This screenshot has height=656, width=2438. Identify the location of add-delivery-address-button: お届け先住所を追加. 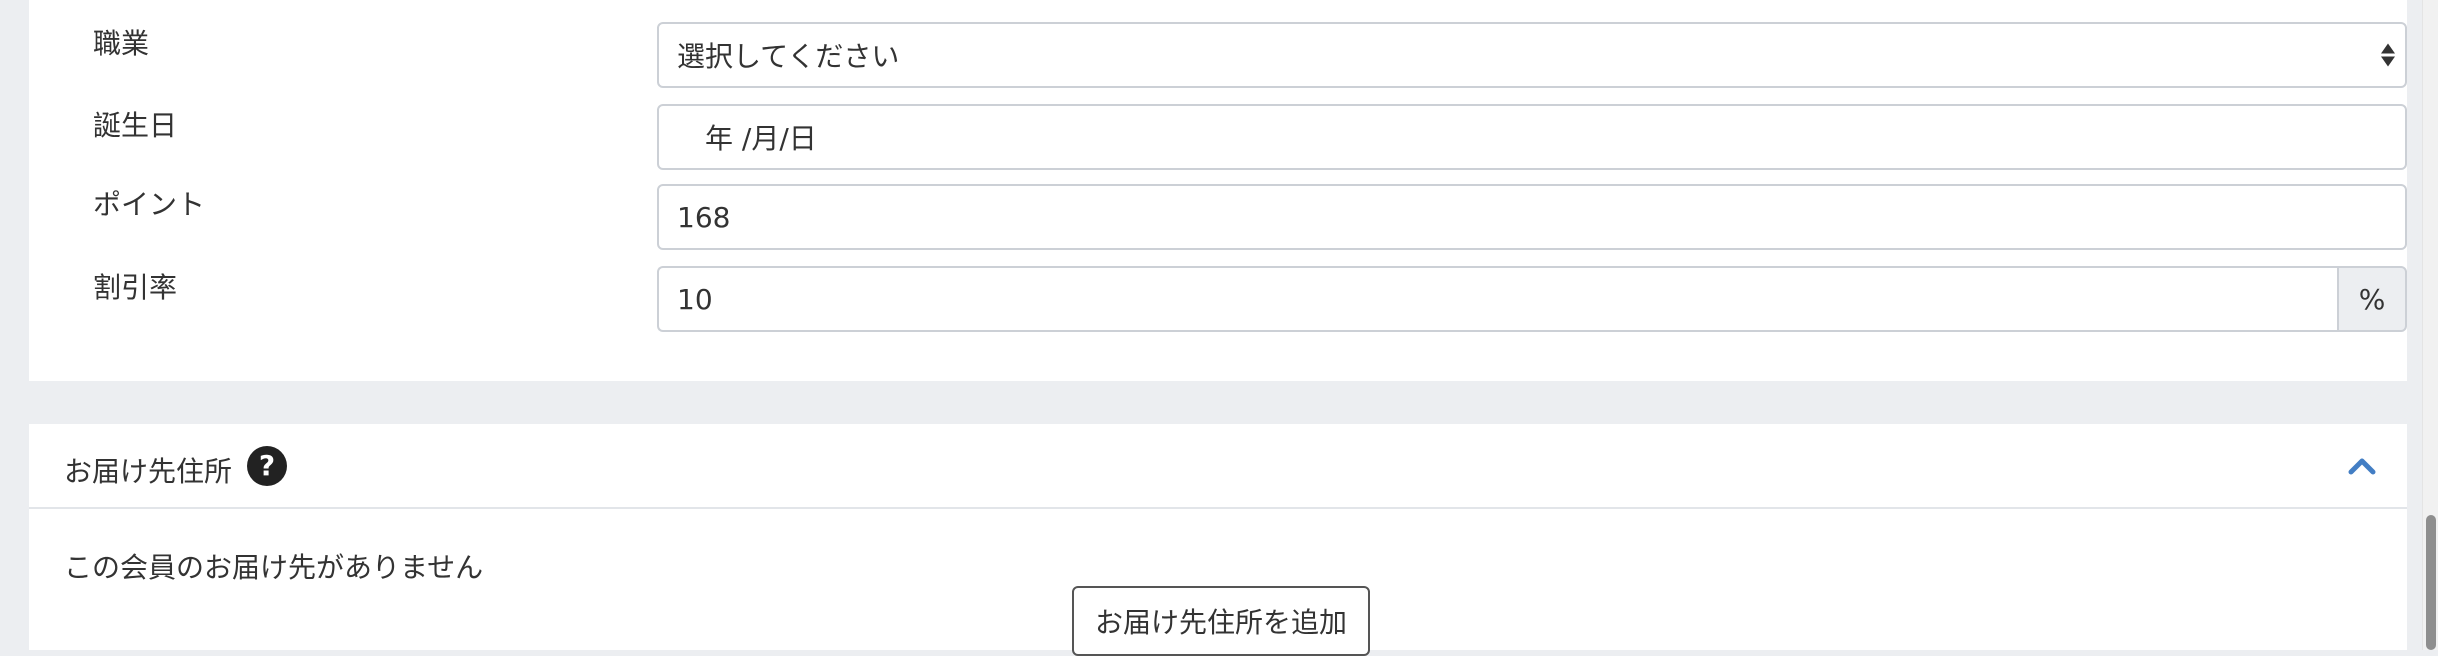
(1221, 621).